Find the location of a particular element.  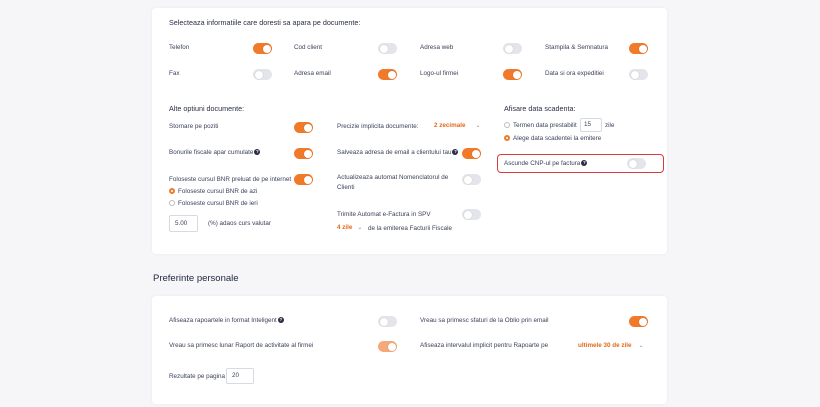

rate-label: (%) adaos curs valutar is located at coordinates (239, 223).